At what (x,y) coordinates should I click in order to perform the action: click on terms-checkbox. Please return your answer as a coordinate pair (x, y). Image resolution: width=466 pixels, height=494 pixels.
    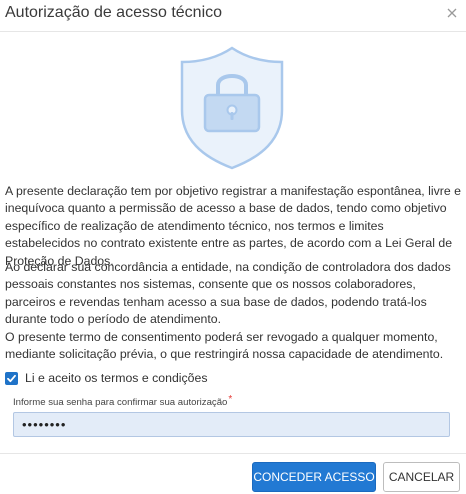
    Looking at the image, I should click on (11, 378).